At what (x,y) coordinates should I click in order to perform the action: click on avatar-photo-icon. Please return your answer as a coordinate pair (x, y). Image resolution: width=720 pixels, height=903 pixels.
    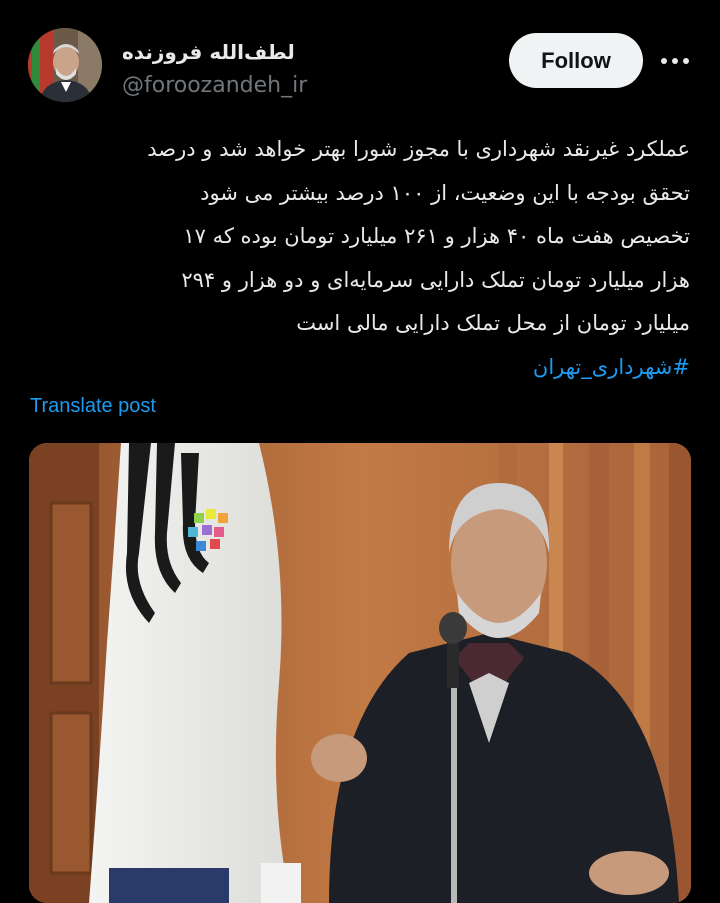
    Looking at the image, I should click on (65, 65).